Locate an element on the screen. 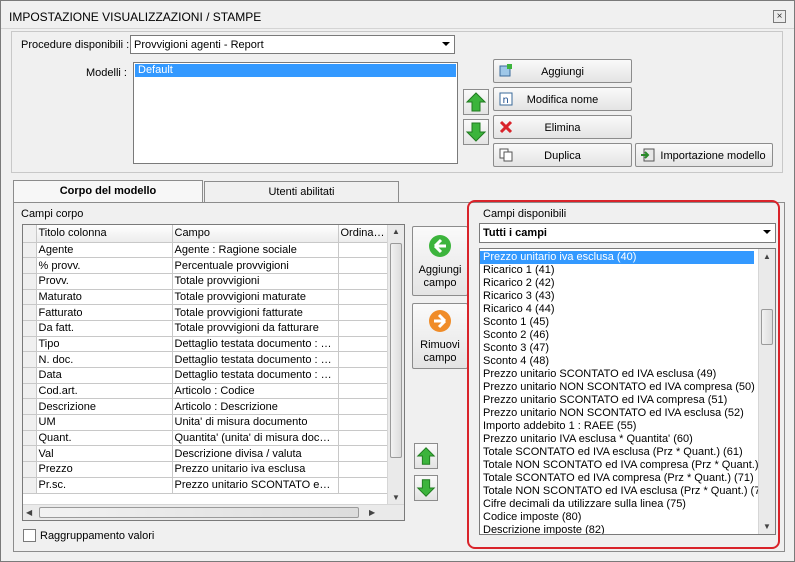 This screenshot has width=795, height=562. add-model-button: Aggiungi is located at coordinates (562, 71).